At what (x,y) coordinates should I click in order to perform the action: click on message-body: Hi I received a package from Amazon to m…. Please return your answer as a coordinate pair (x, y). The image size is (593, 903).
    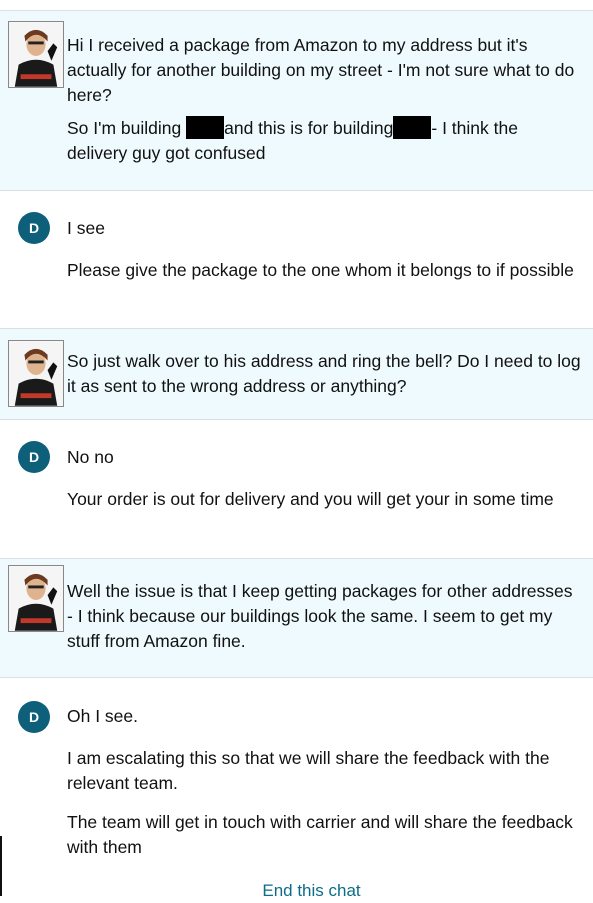
    Looking at the image, I should click on (324, 99).